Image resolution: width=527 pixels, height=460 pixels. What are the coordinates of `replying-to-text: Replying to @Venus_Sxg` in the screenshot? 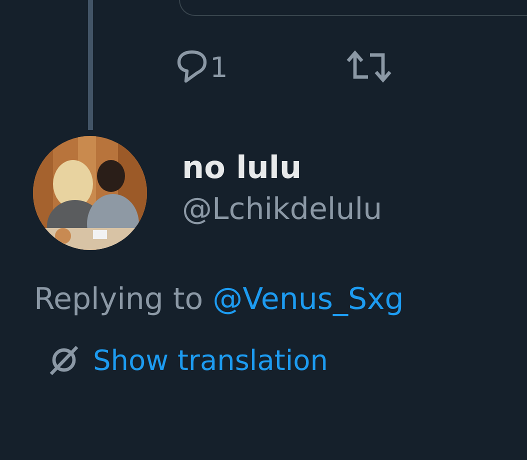 It's located at (219, 299).